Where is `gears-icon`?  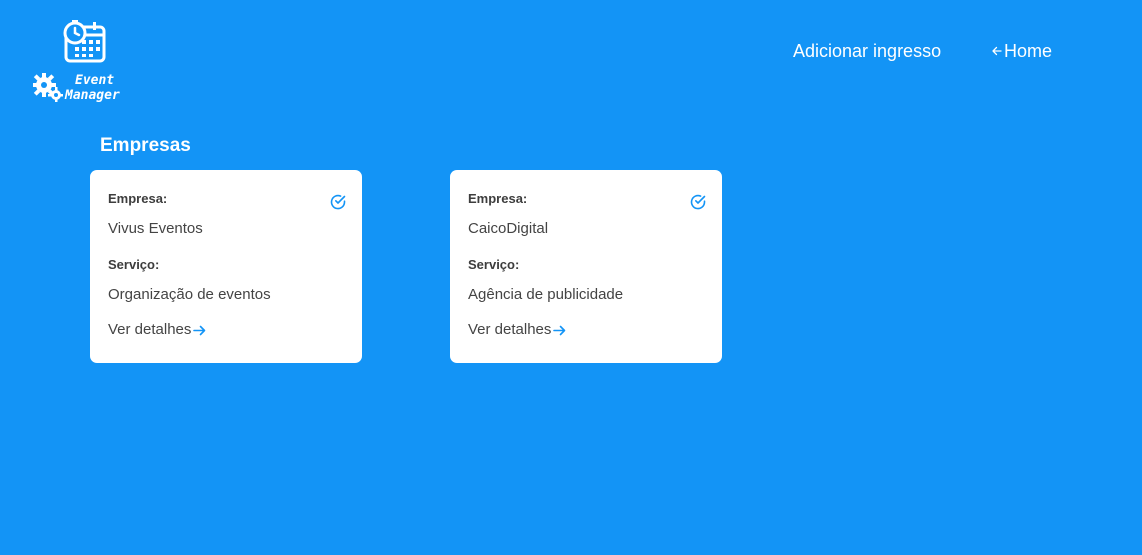
gears-icon is located at coordinates (48, 87).